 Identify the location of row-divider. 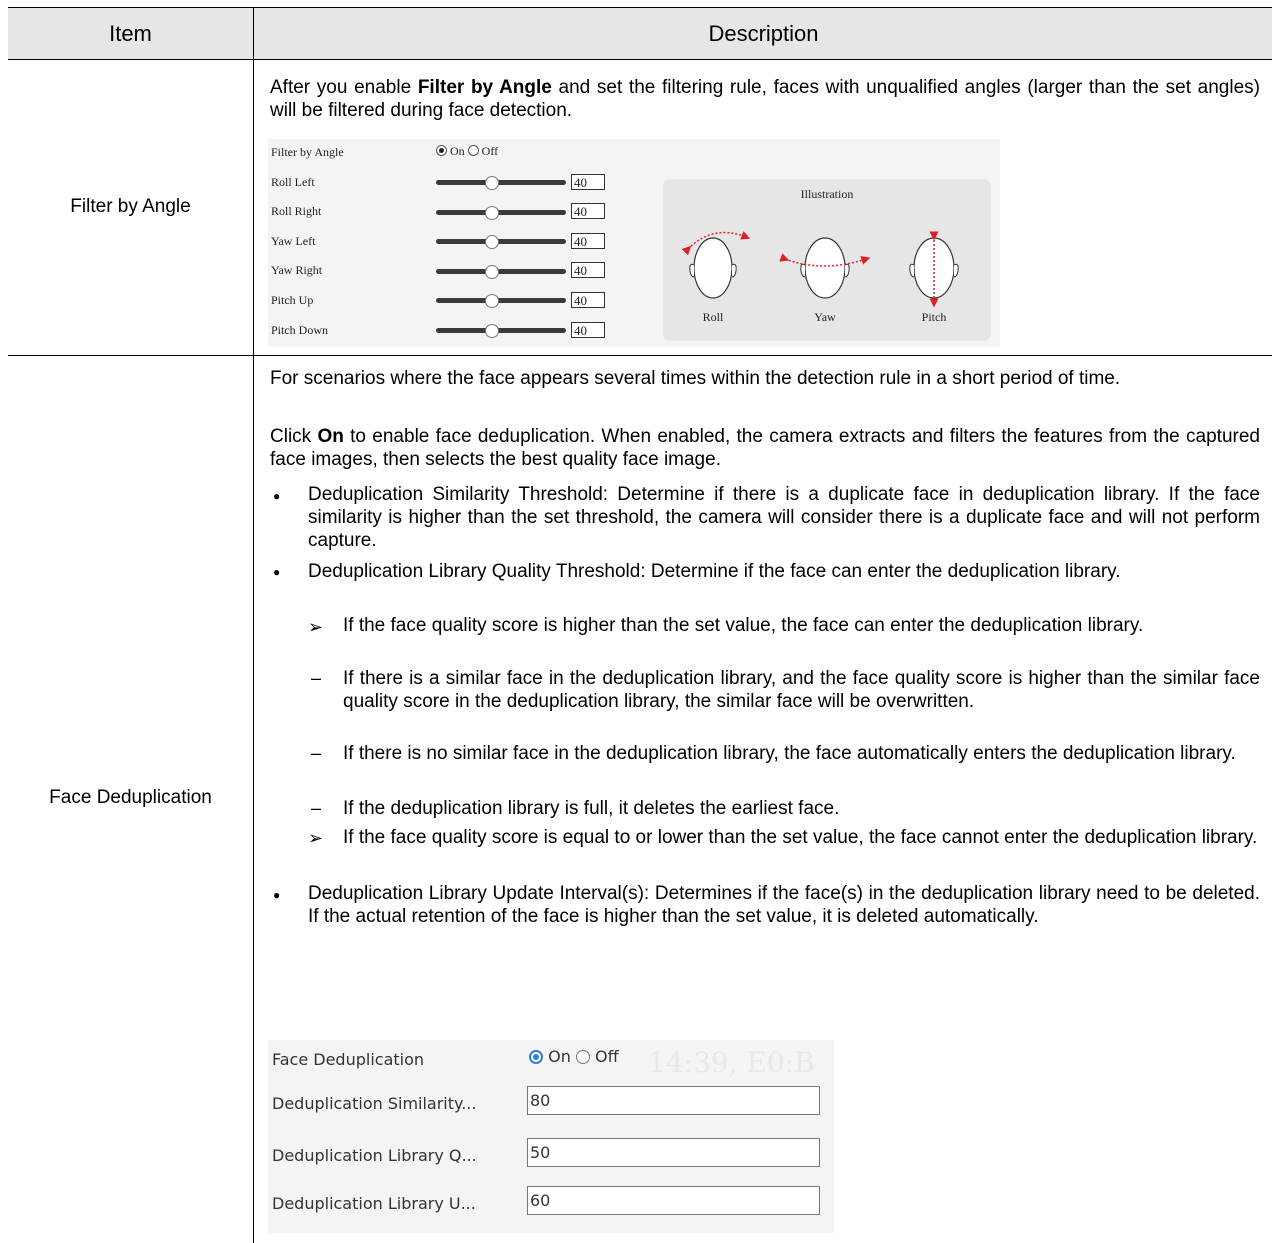
(640, 355).